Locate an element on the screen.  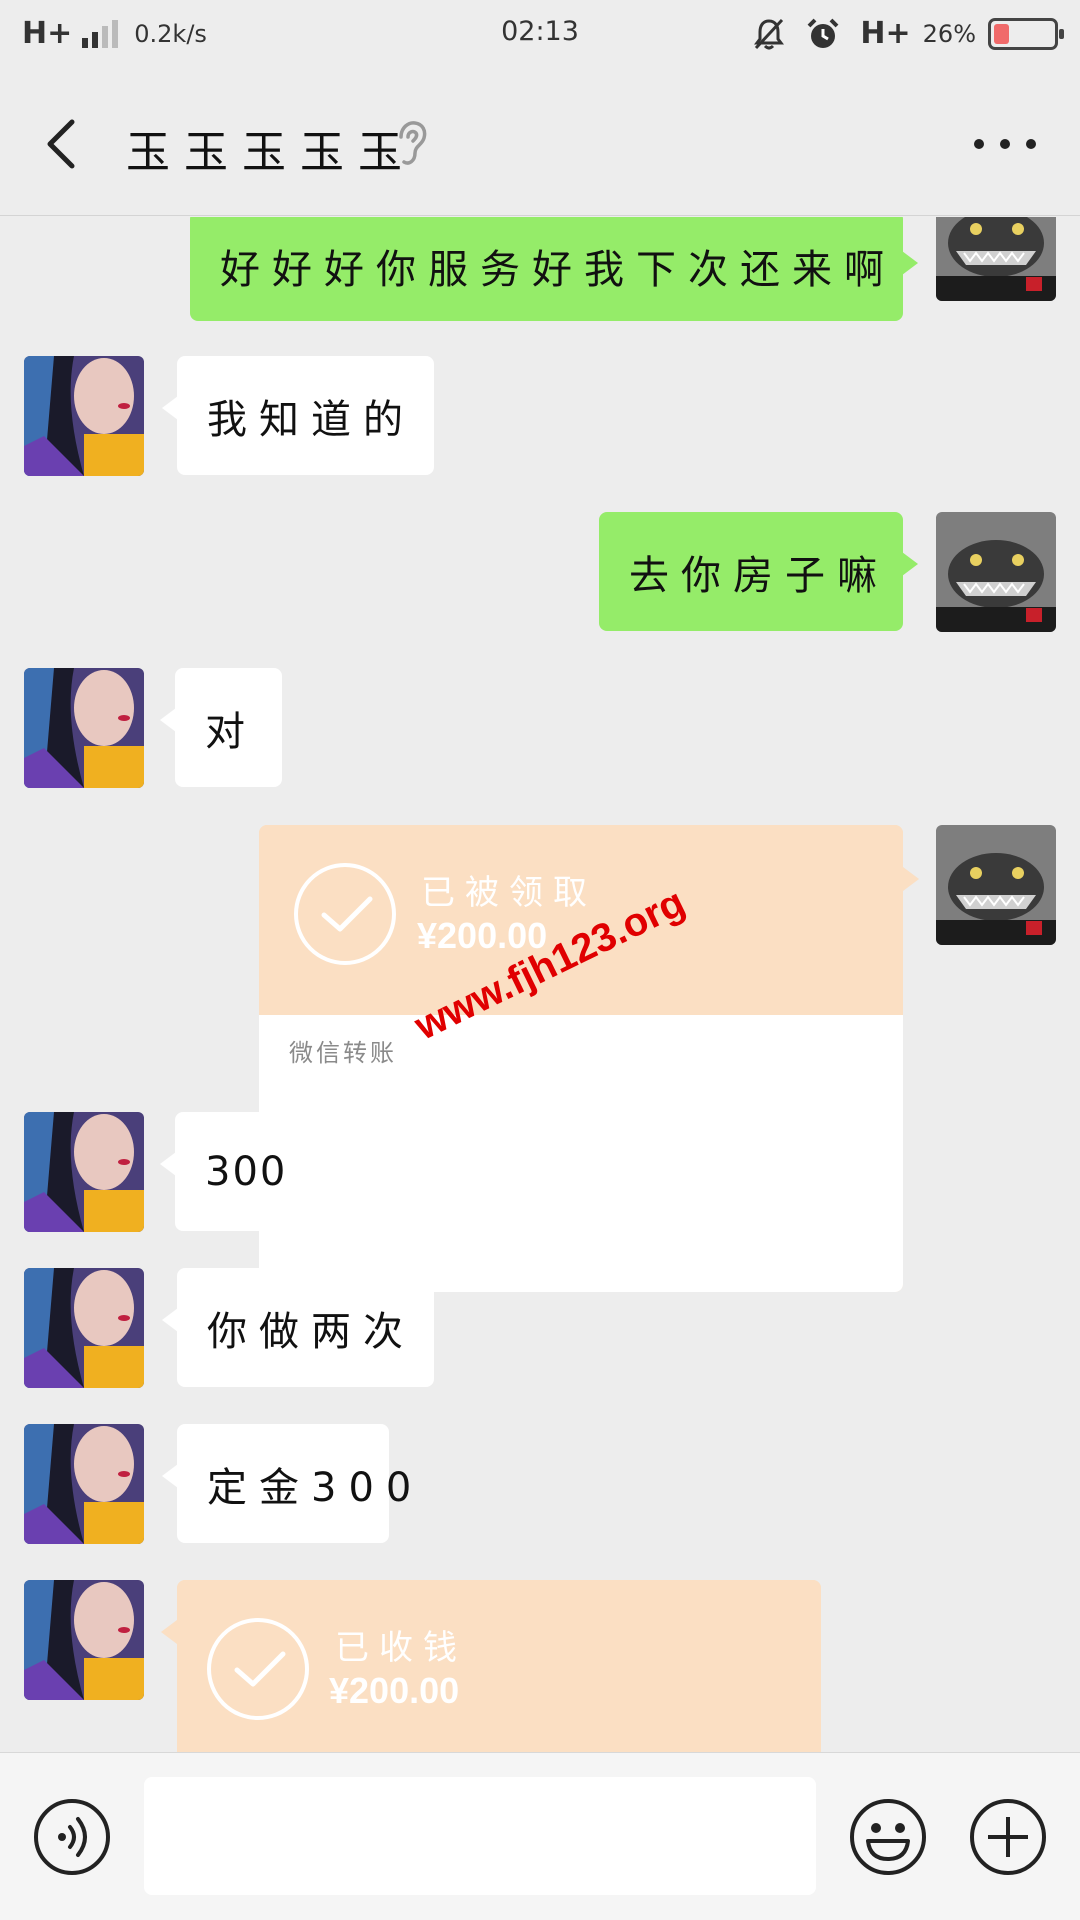
message-text: 对 is located at coordinates (231, 731).